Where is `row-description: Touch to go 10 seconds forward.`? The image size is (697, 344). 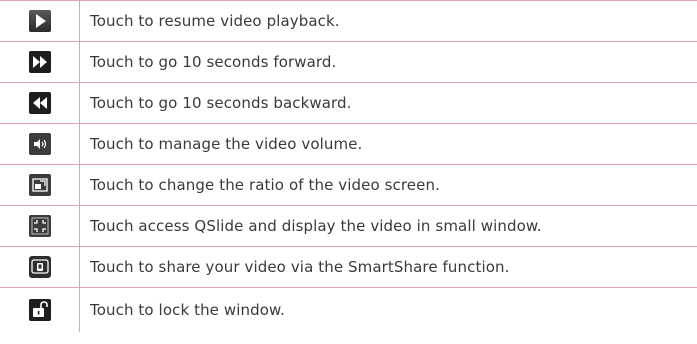 row-description: Touch to go 10 seconds forward. is located at coordinates (213, 62).